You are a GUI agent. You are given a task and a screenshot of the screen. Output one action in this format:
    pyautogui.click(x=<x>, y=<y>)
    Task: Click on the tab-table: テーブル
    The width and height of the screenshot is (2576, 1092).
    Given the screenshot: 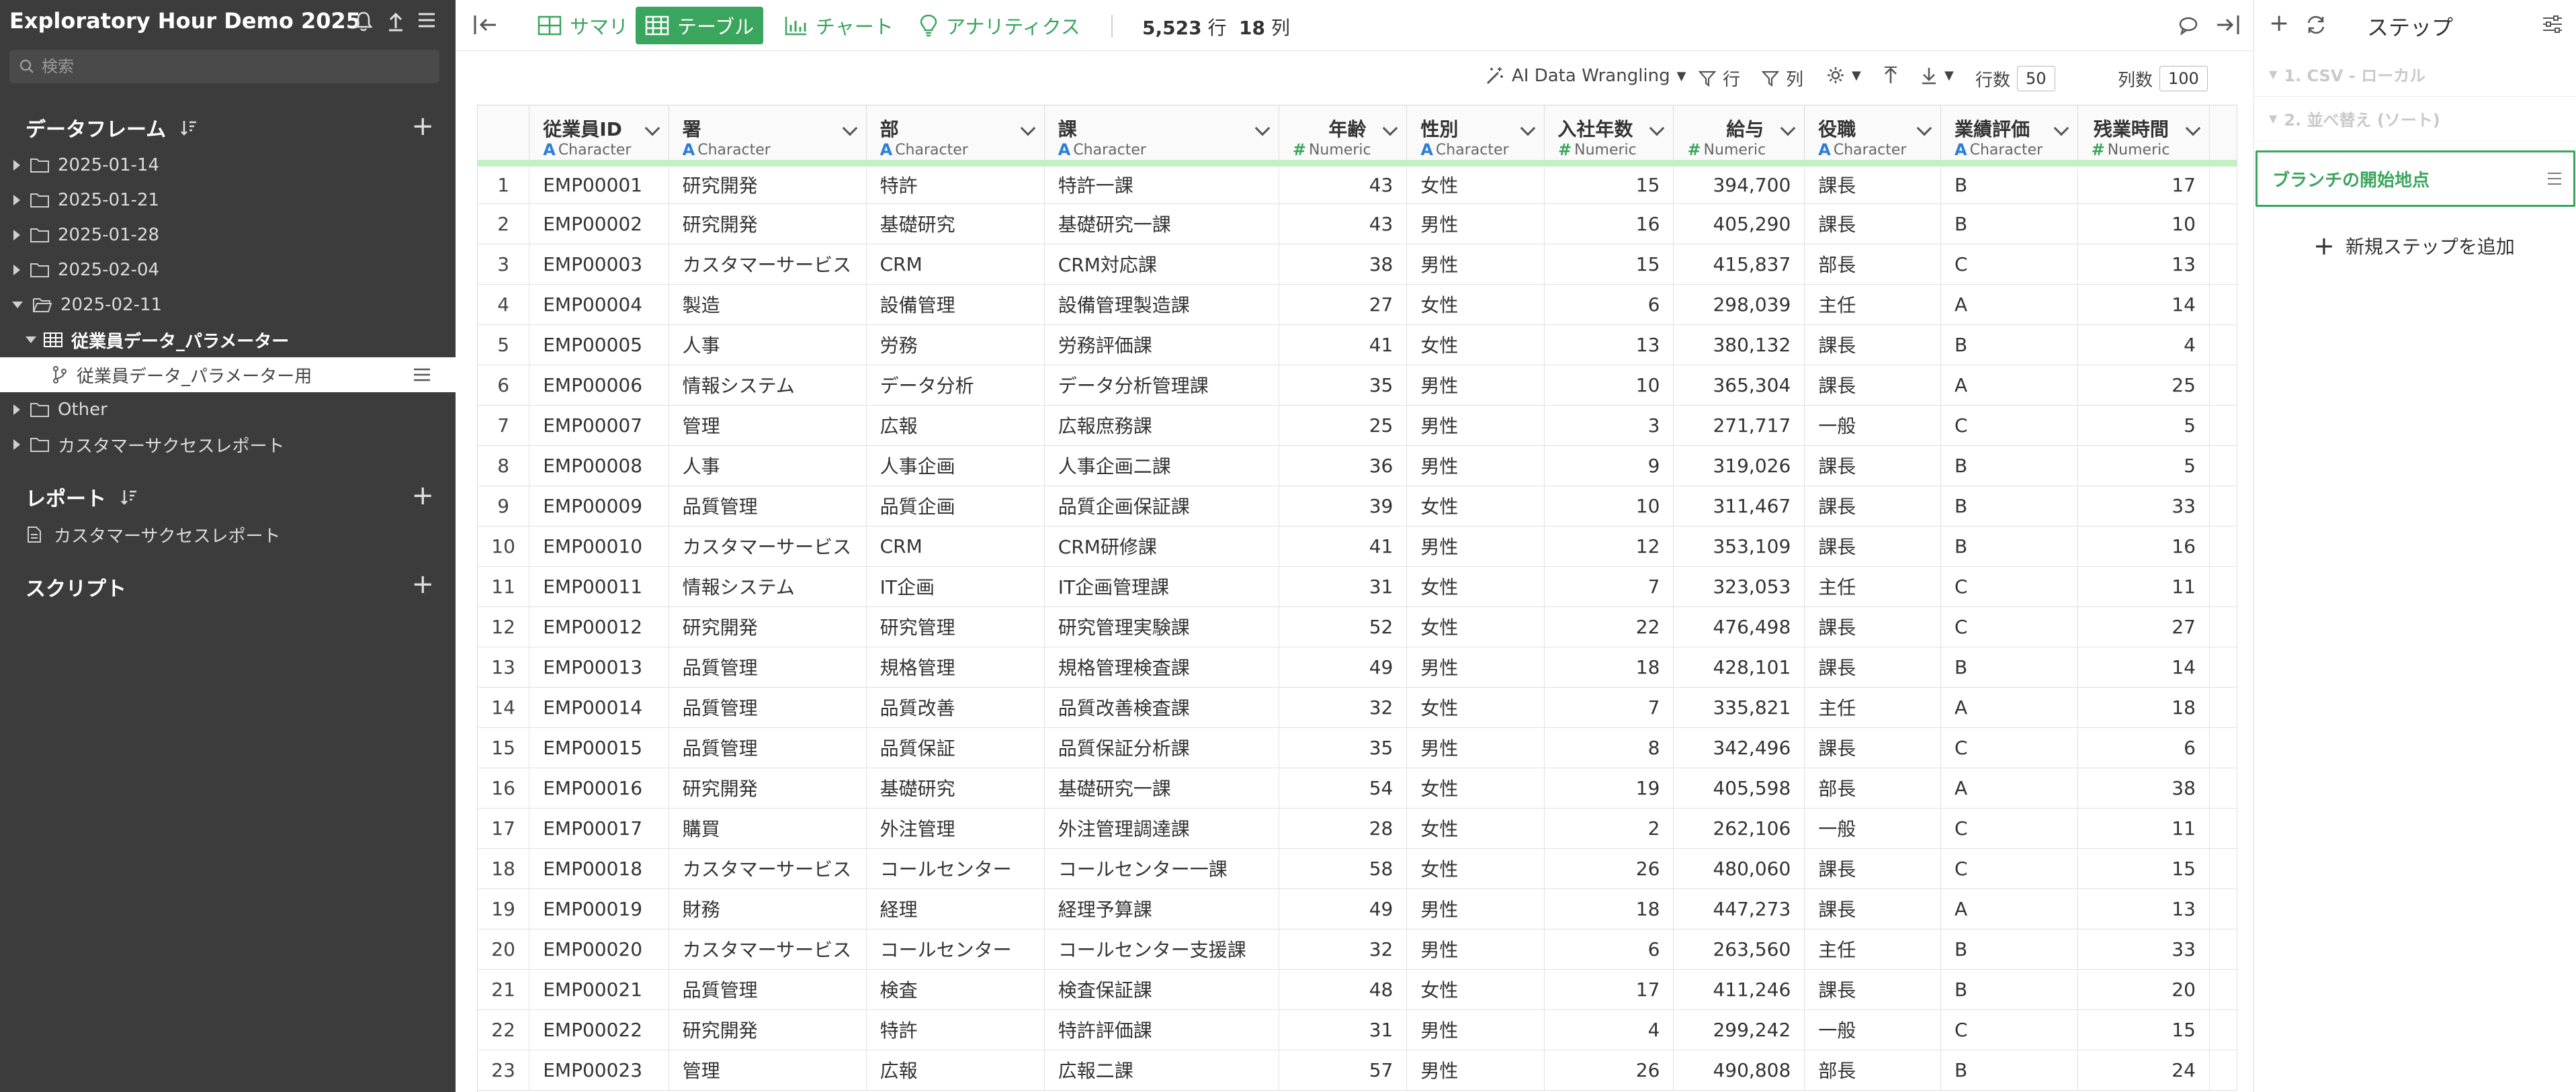 What is the action you would take?
    pyautogui.click(x=700, y=25)
    